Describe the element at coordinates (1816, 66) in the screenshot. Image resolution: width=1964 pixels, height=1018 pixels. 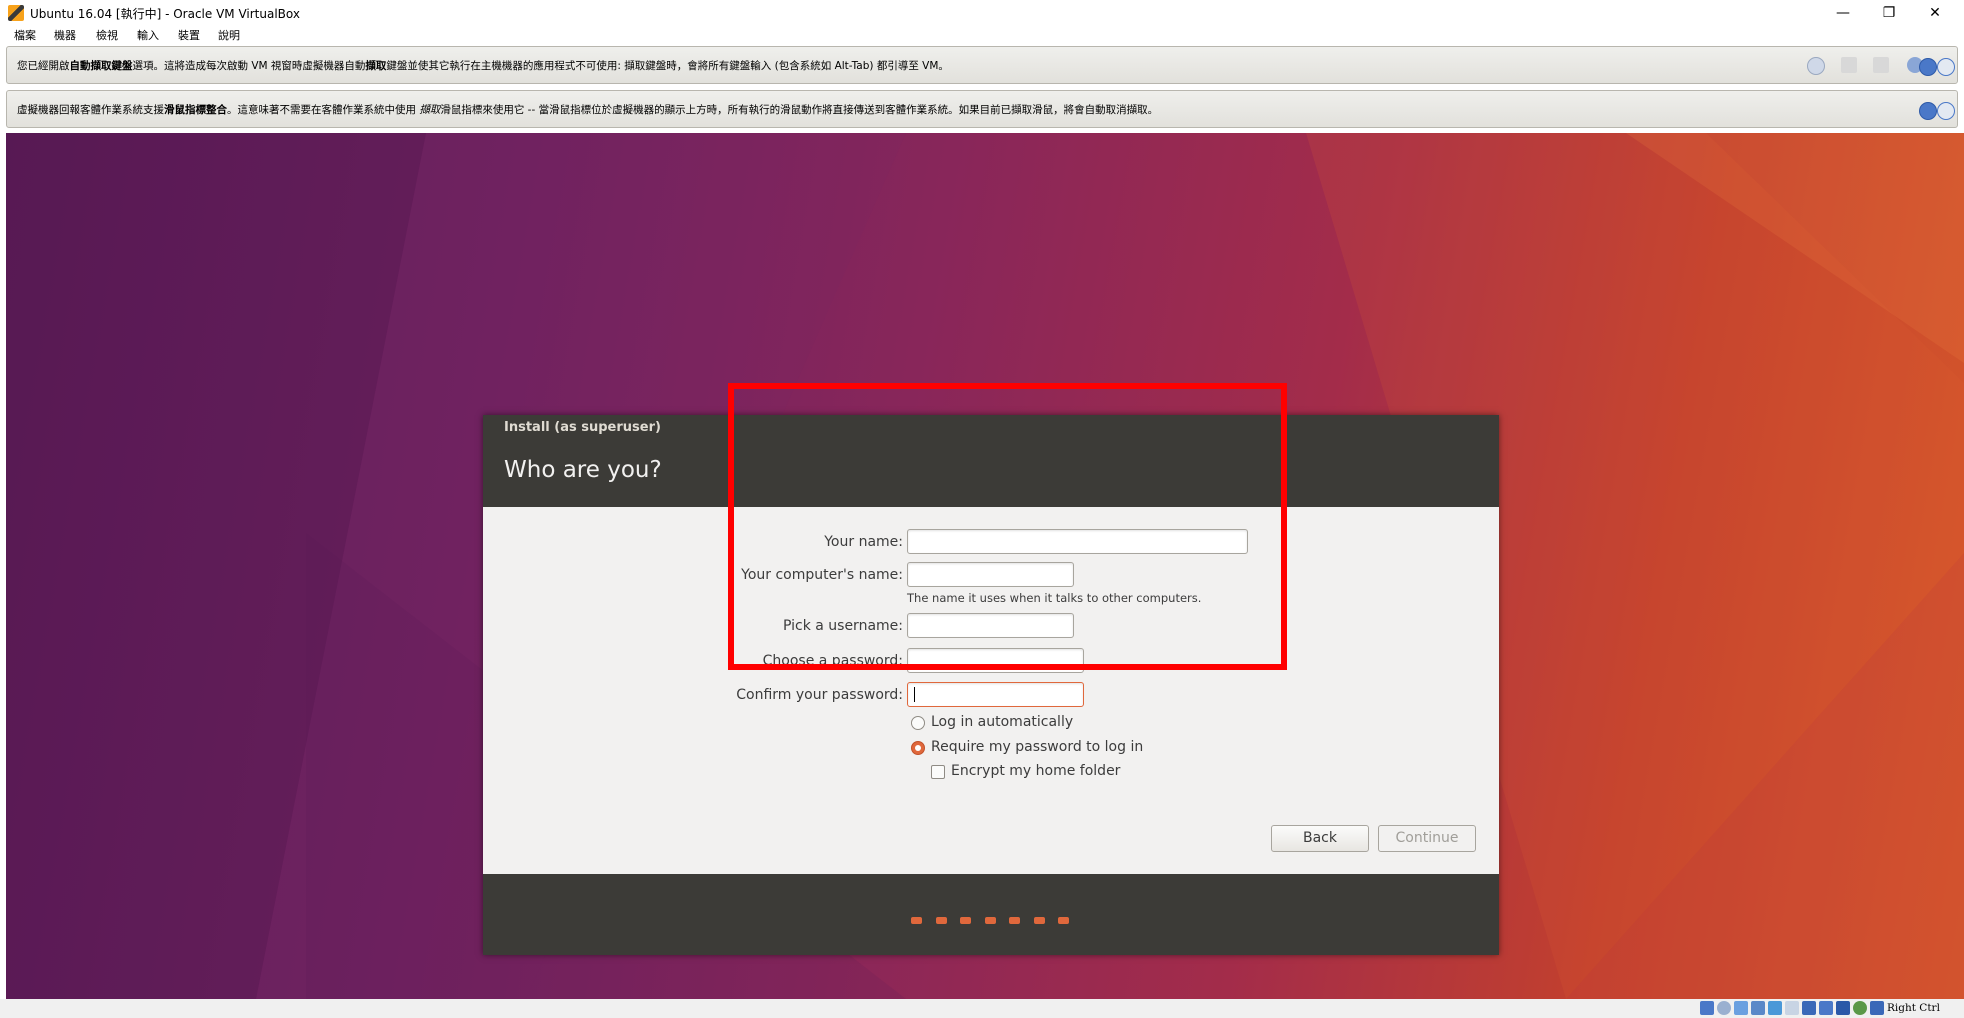
I see `accessibility-icon` at that location.